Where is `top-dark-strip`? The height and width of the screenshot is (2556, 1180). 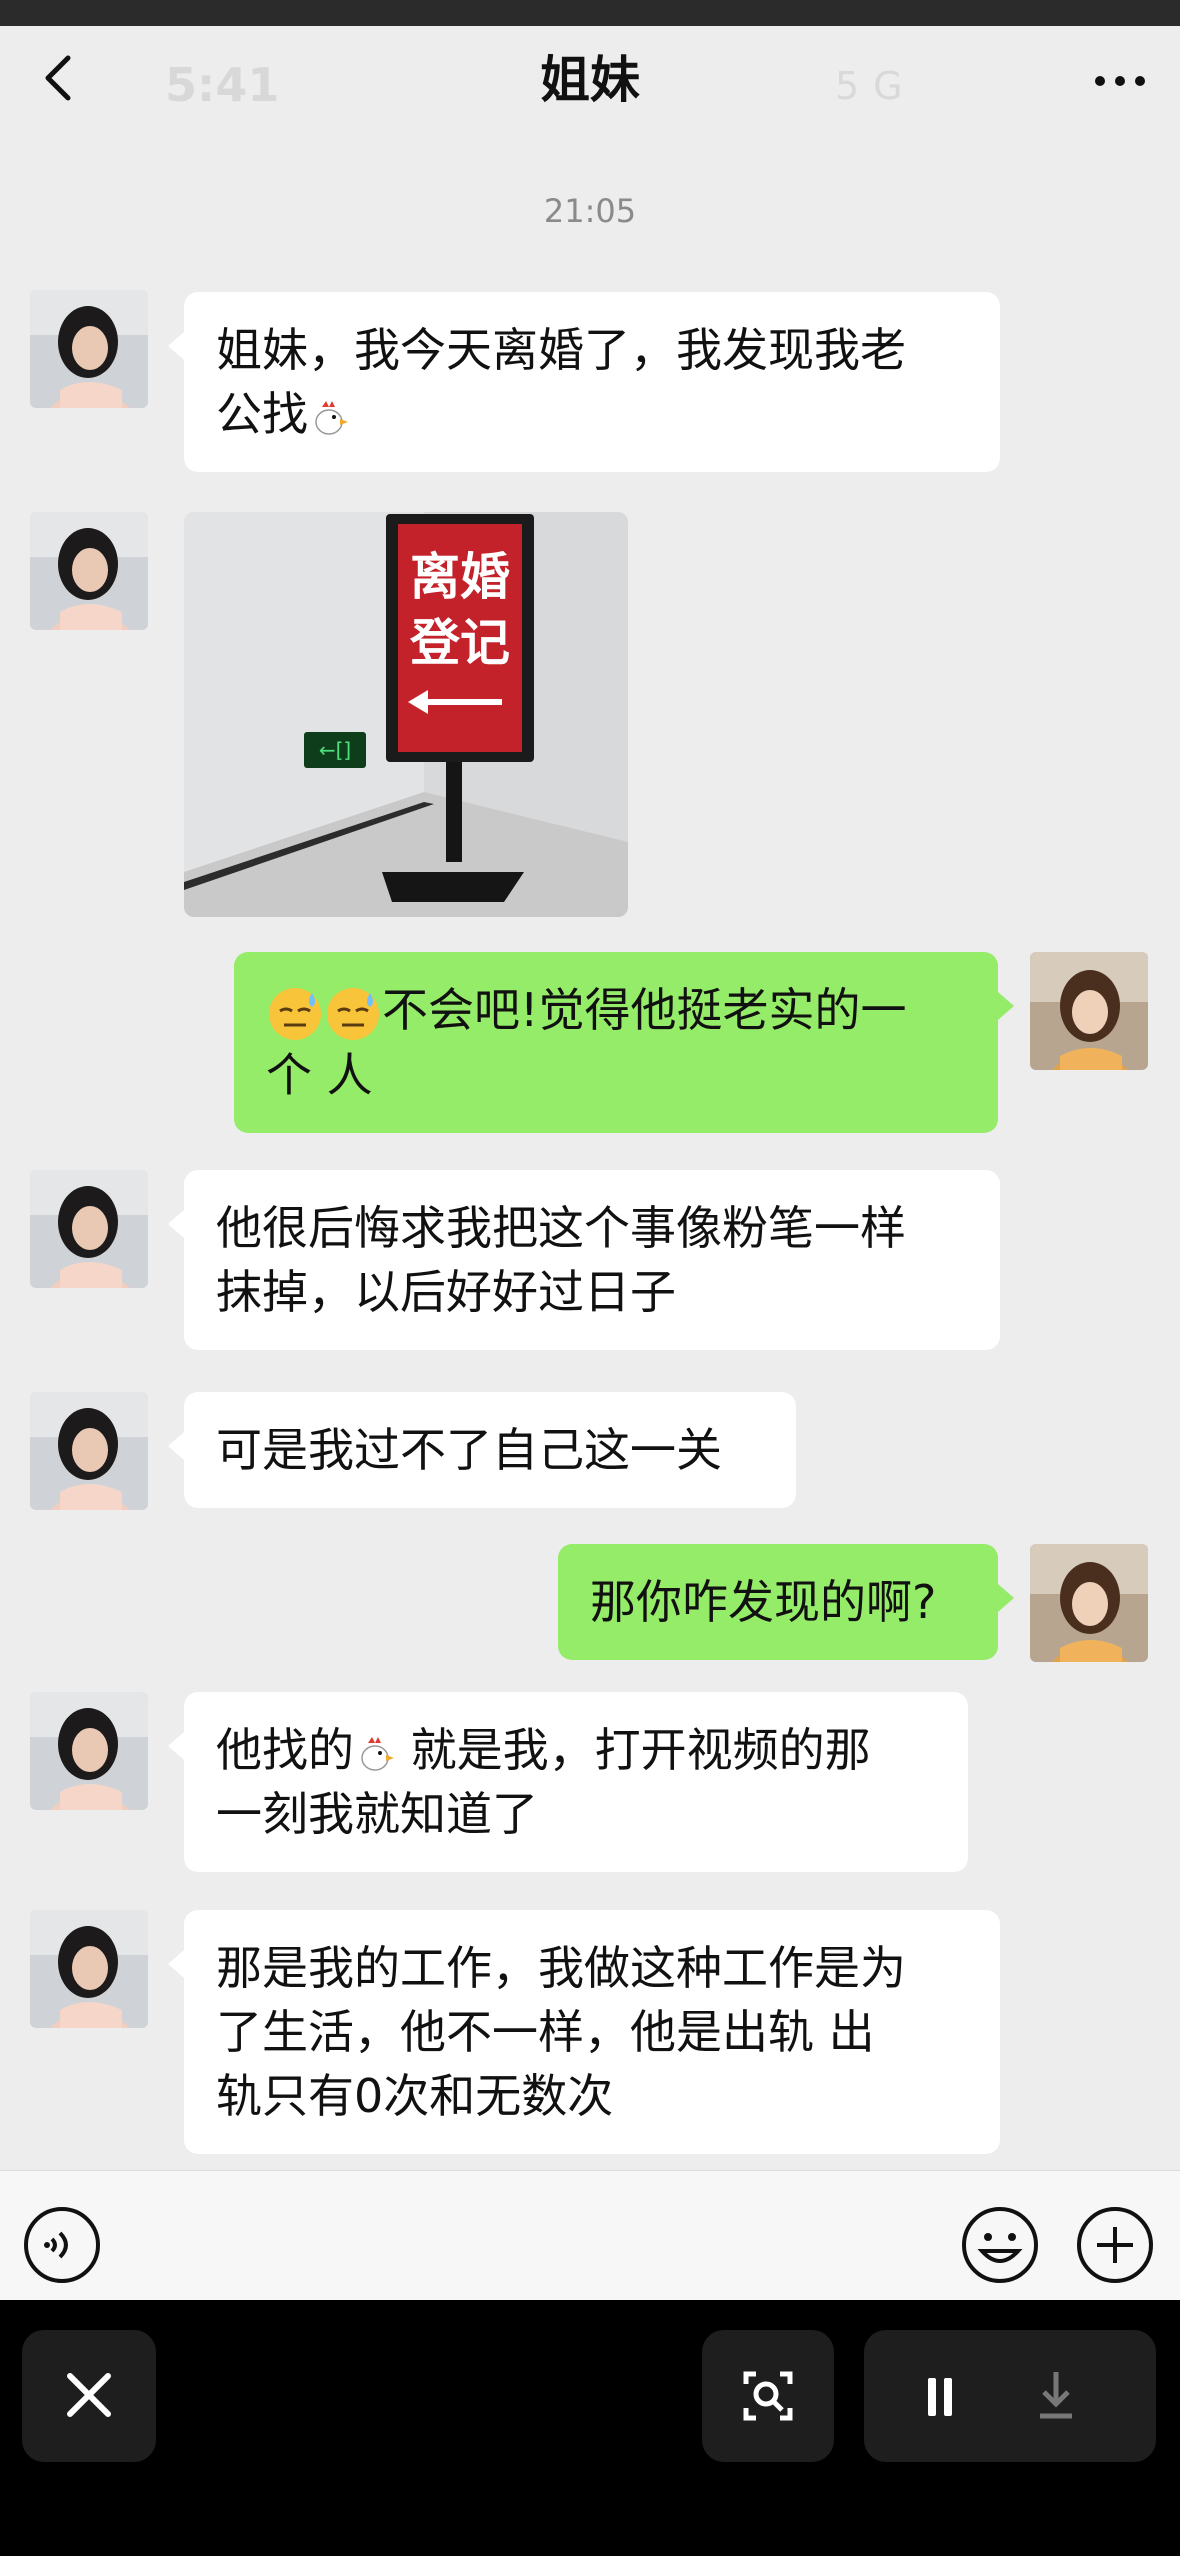 top-dark-strip is located at coordinates (590, 13).